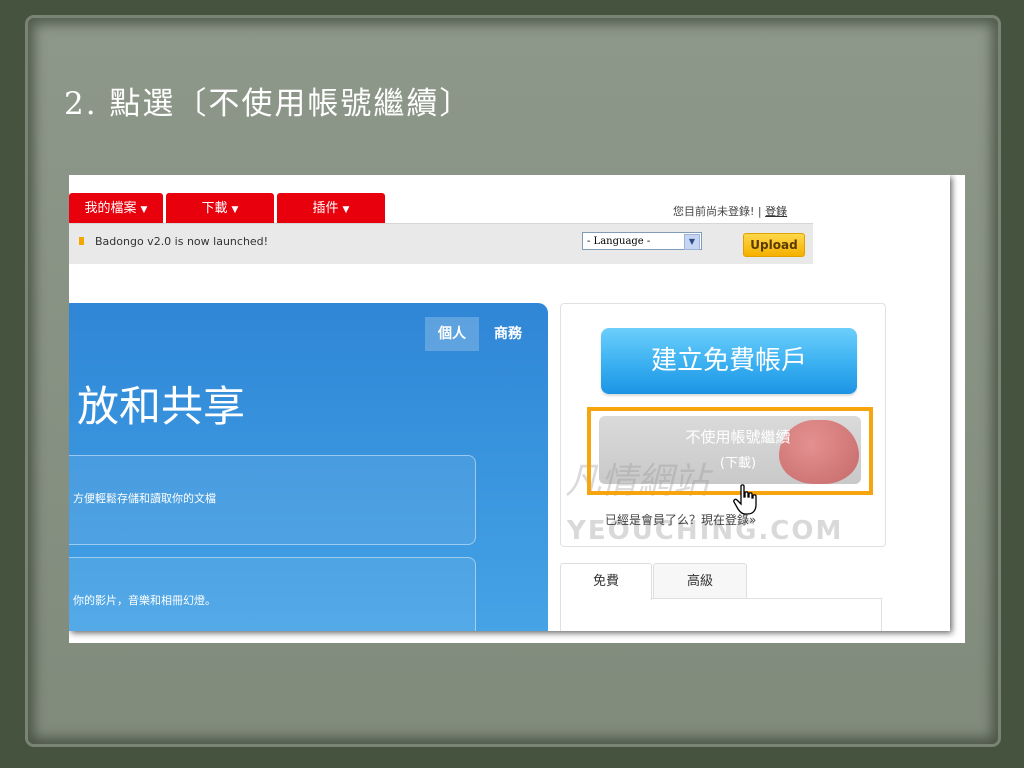 Image resolution: width=1024 pixels, height=768 pixels. What do you see at coordinates (730, 451) in the screenshot?
I see `highlight-box` at bounding box center [730, 451].